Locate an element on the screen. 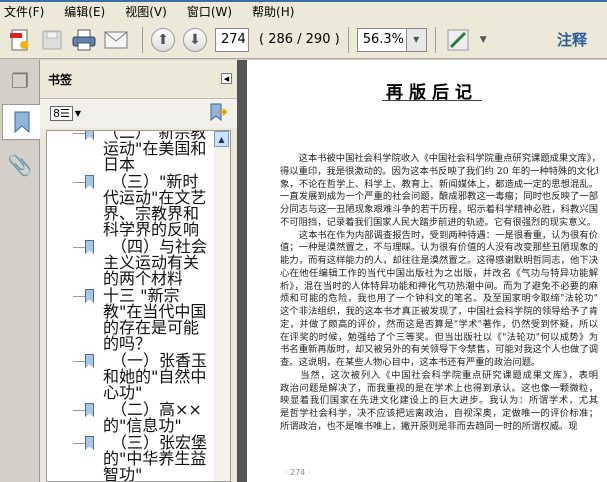 The height and width of the screenshot is (482, 607). comment-button: 注释 is located at coordinates (572, 39).